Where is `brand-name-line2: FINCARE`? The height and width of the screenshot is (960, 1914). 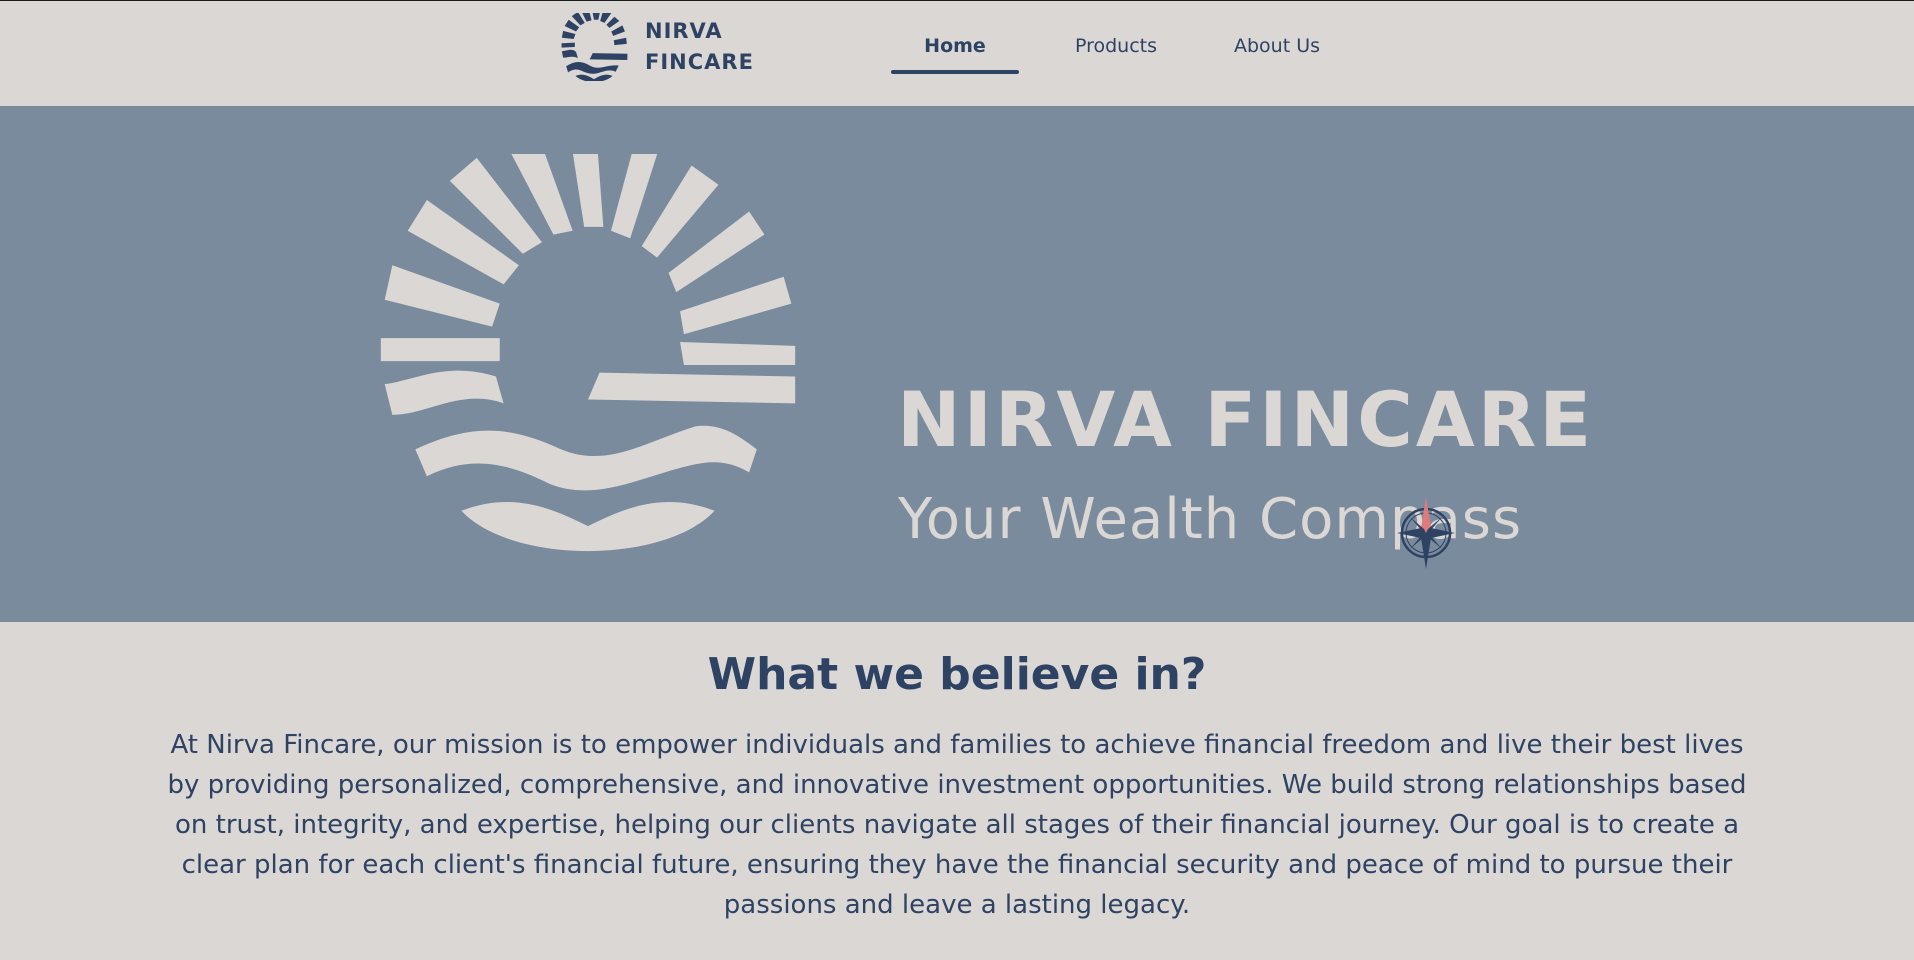
brand-name-line2: FINCARE is located at coordinates (699, 62).